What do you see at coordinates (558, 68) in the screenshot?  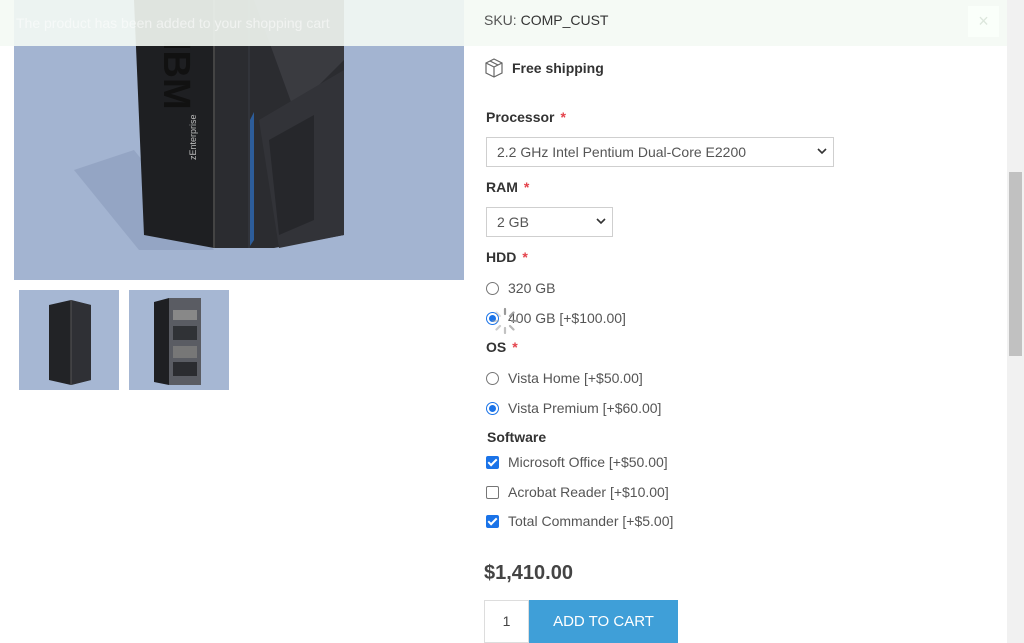 I see `free-shipping-label: Free shipping` at bounding box center [558, 68].